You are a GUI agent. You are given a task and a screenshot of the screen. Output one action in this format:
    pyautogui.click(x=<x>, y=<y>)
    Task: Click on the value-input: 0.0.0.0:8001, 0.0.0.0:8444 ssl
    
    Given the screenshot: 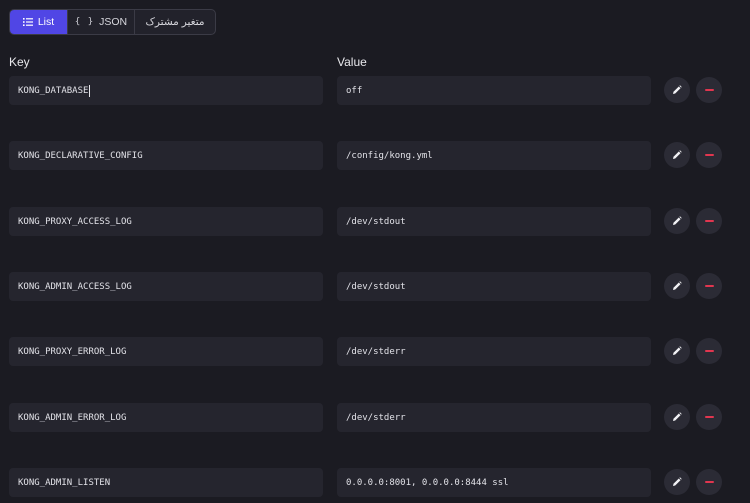 What is the action you would take?
    pyautogui.click(x=494, y=482)
    